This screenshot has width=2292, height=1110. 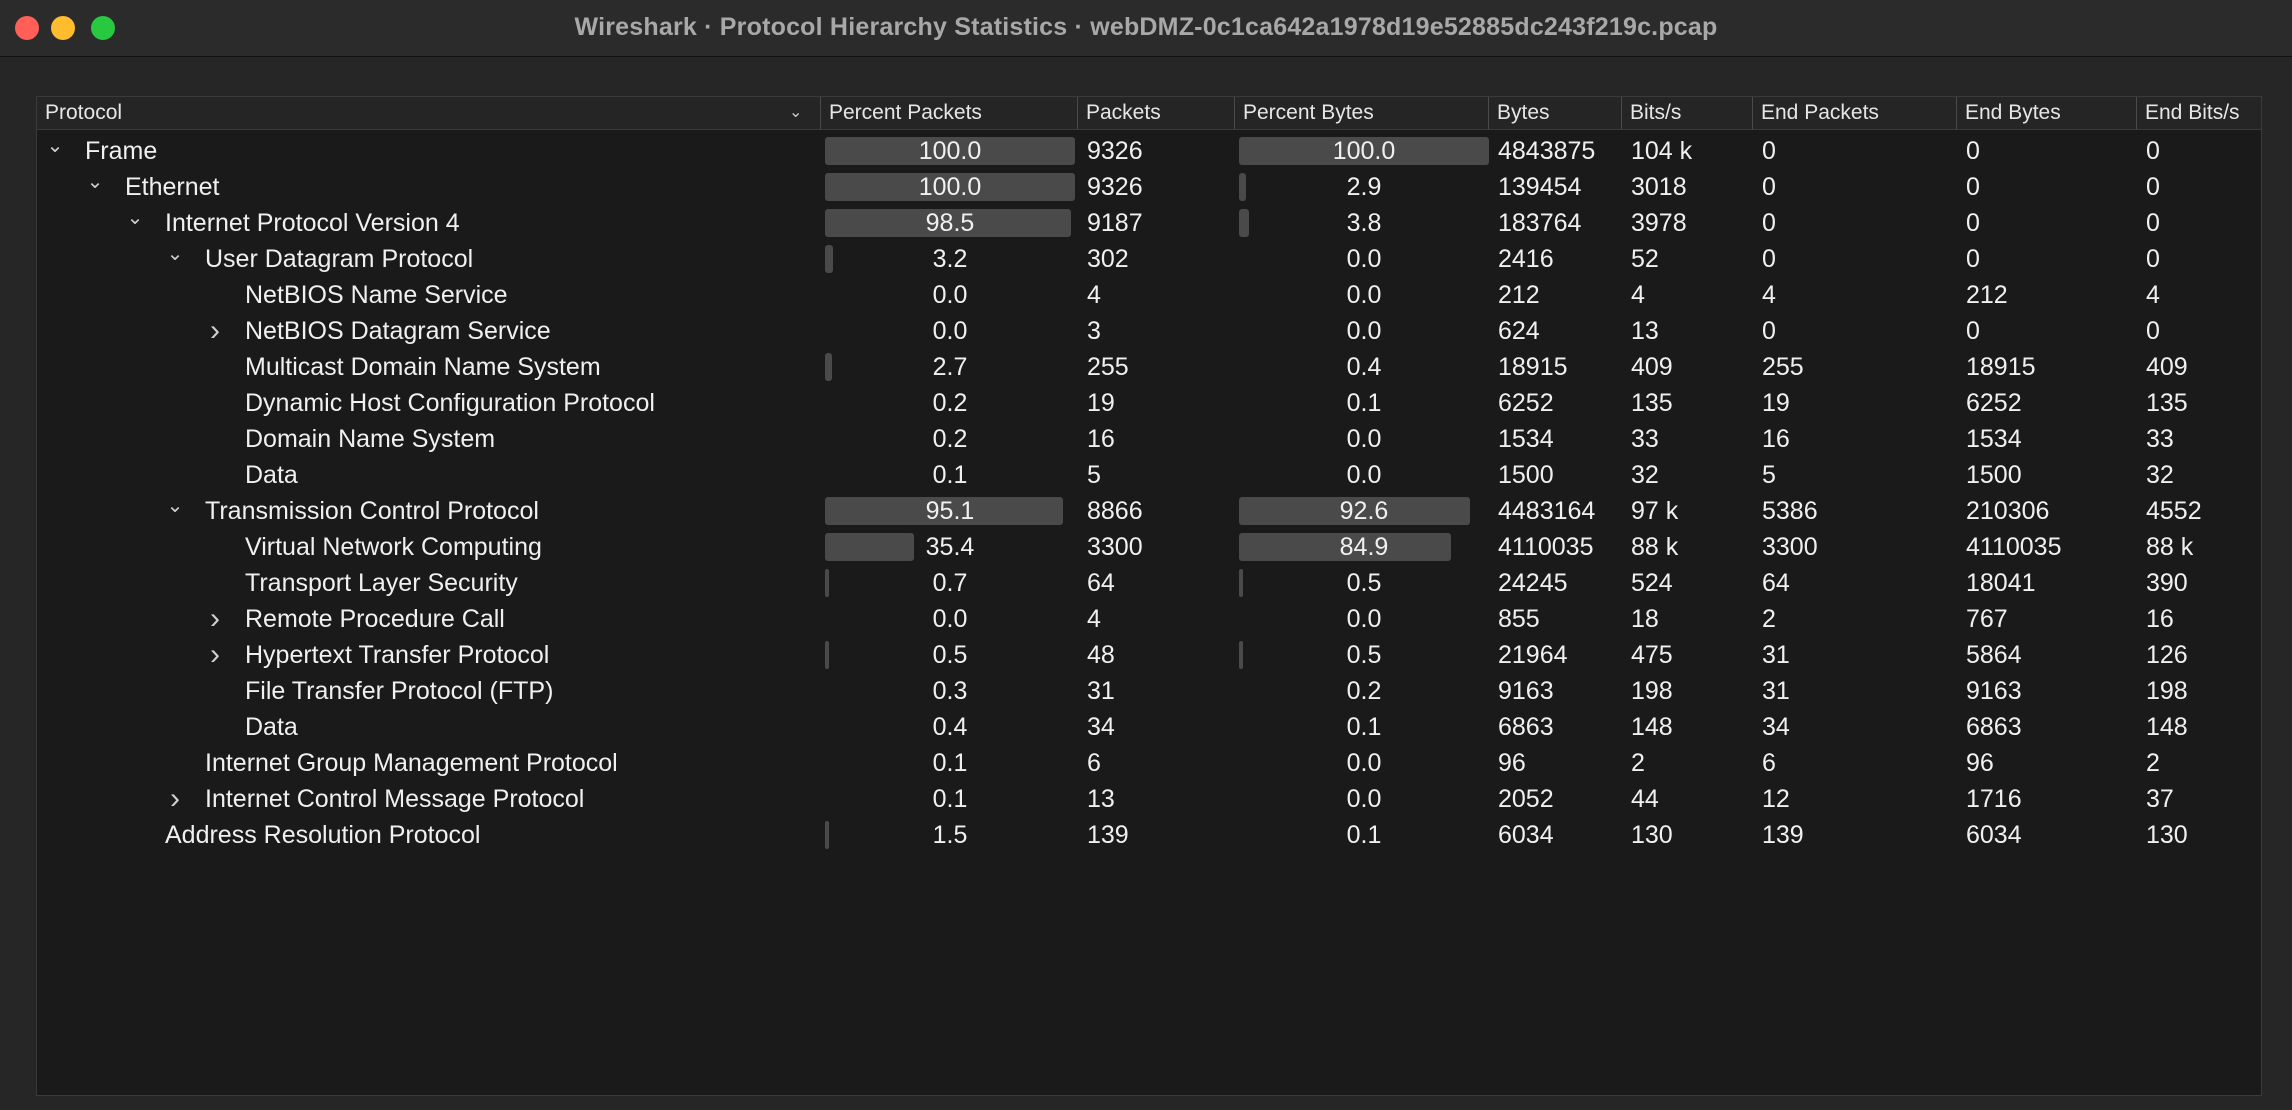 What do you see at coordinates (1149, 727) in the screenshot?
I see `tree-row: Data 0.4 0.1 34 6863 148 34 6863 148` at bounding box center [1149, 727].